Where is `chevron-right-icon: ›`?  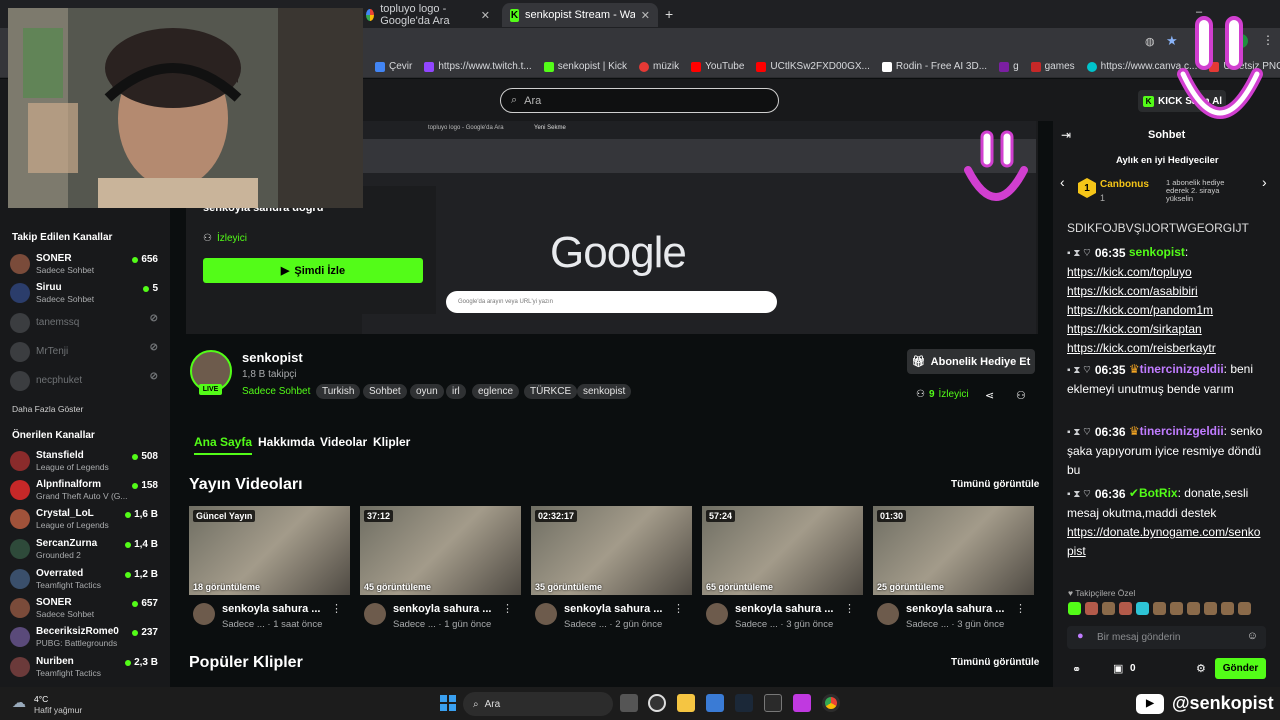
chevron-right-icon: › is located at coordinates (1264, 182).